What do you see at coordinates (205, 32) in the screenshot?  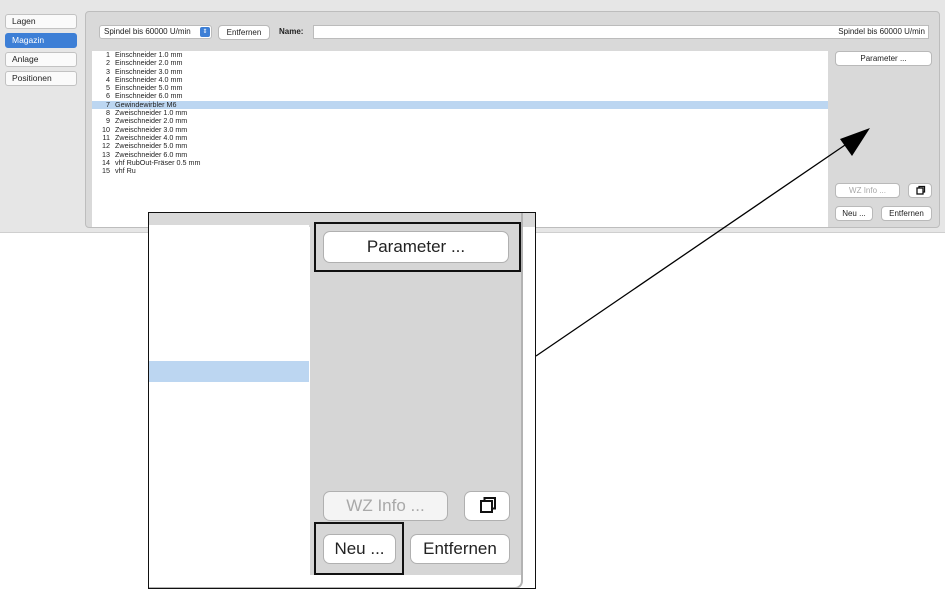 I see `select-stepper-icon: ⇕` at bounding box center [205, 32].